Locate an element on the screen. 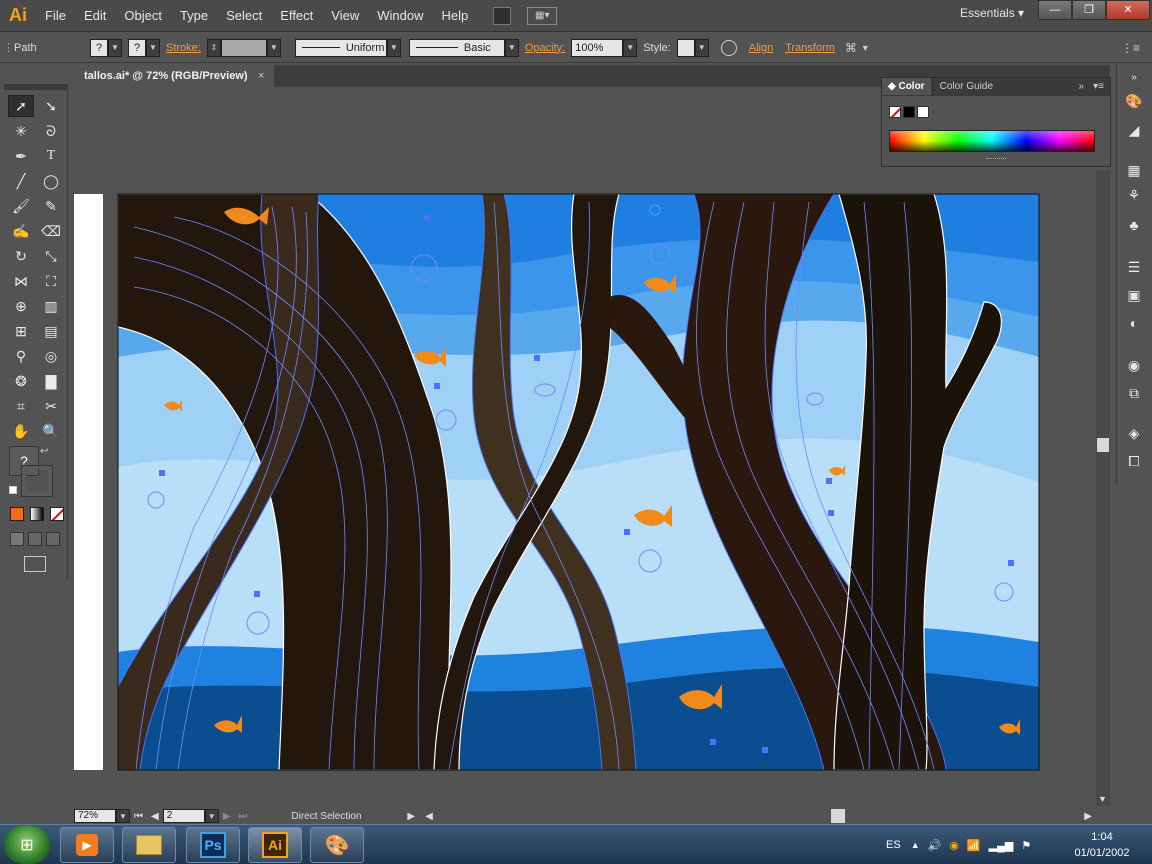 The height and width of the screenshot is (864, 1152). status-menu-icon: ▶ is located at coordinates (411, 816).